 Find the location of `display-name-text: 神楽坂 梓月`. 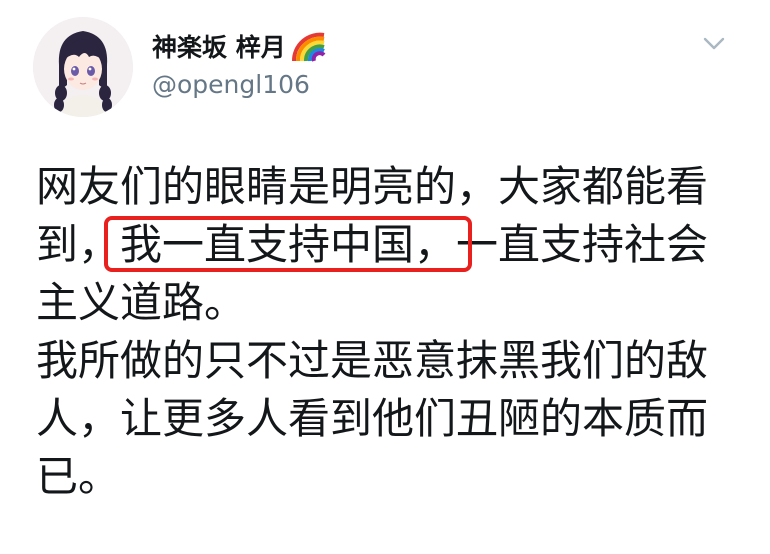

display-name-text: 神楽坂 梓月 is located at coordinates (219, 47).